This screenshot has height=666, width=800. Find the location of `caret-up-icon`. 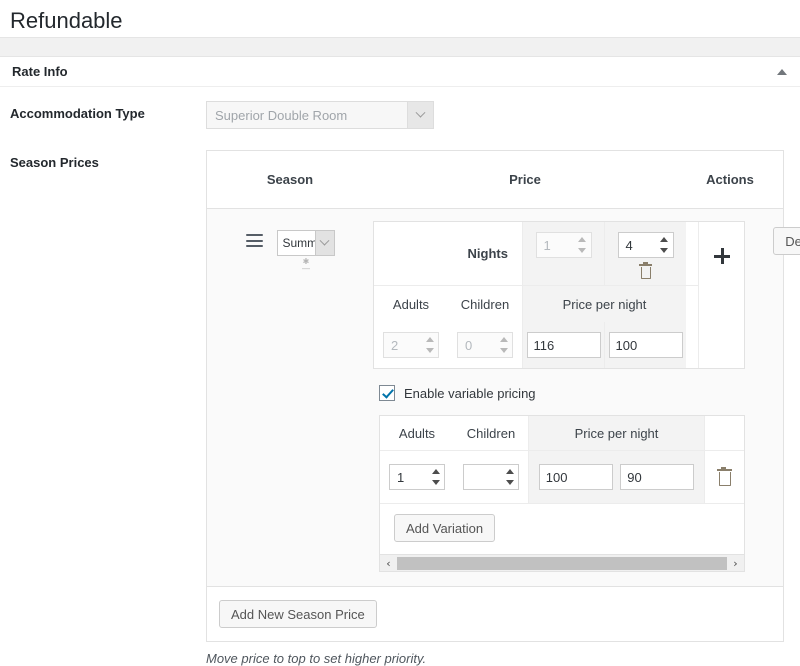

caret-up-icon is located at coordinates (782, 72).